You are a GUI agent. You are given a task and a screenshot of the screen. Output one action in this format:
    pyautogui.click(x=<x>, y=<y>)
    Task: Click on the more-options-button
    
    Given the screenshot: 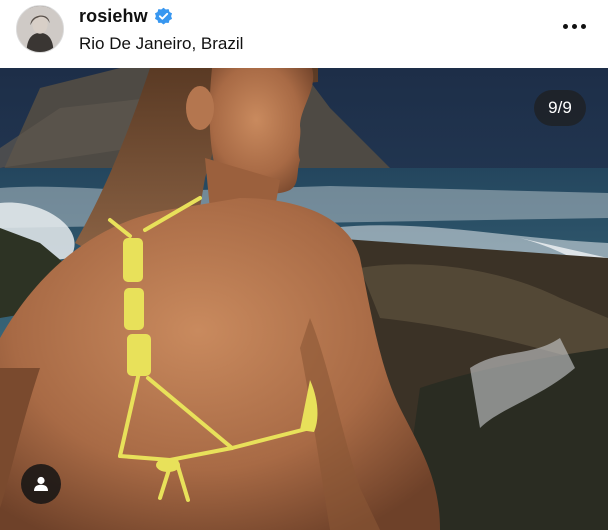 What is the action you would take?
    pyautogui.click(x=574, y=26)
    